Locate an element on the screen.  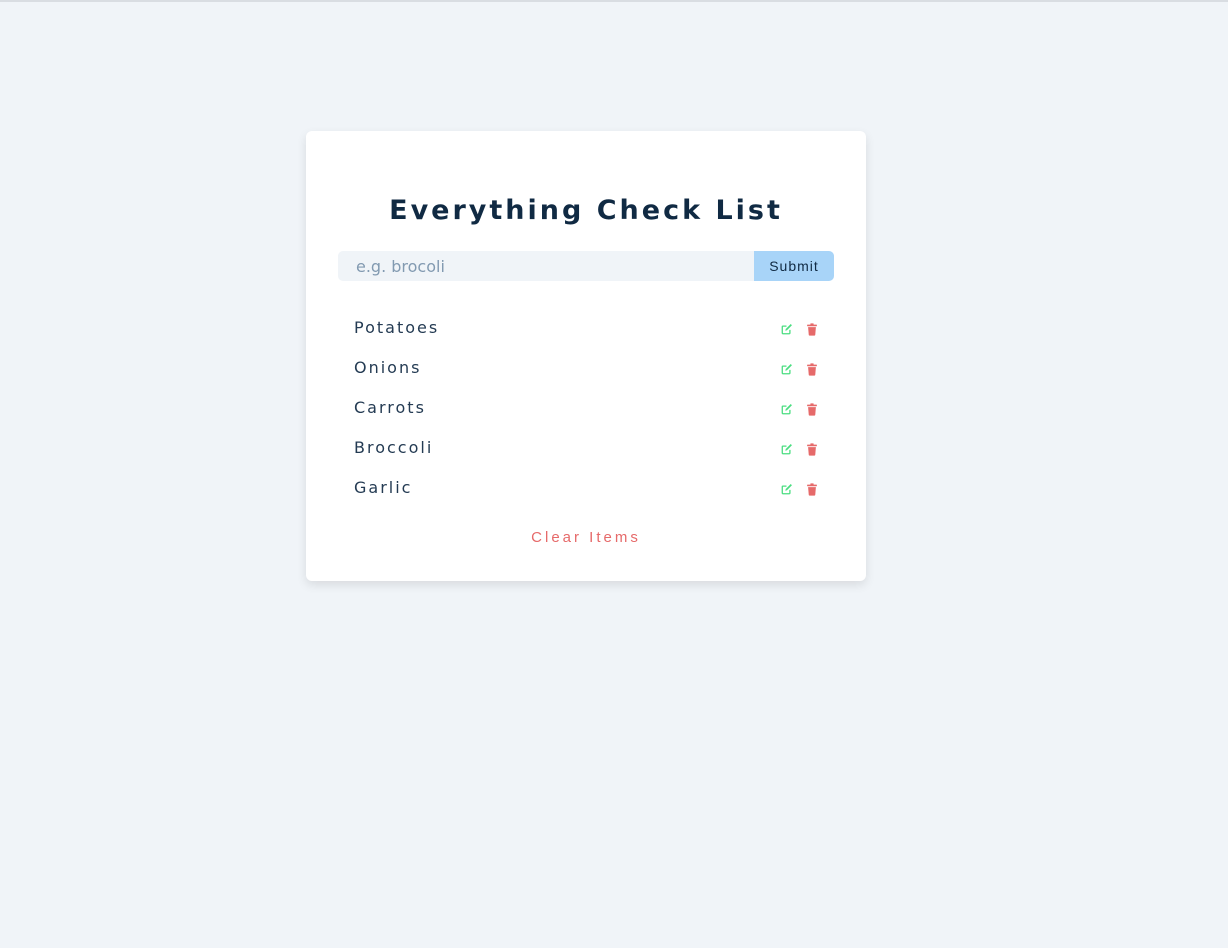
item-input is located at coordinates (546, 266).